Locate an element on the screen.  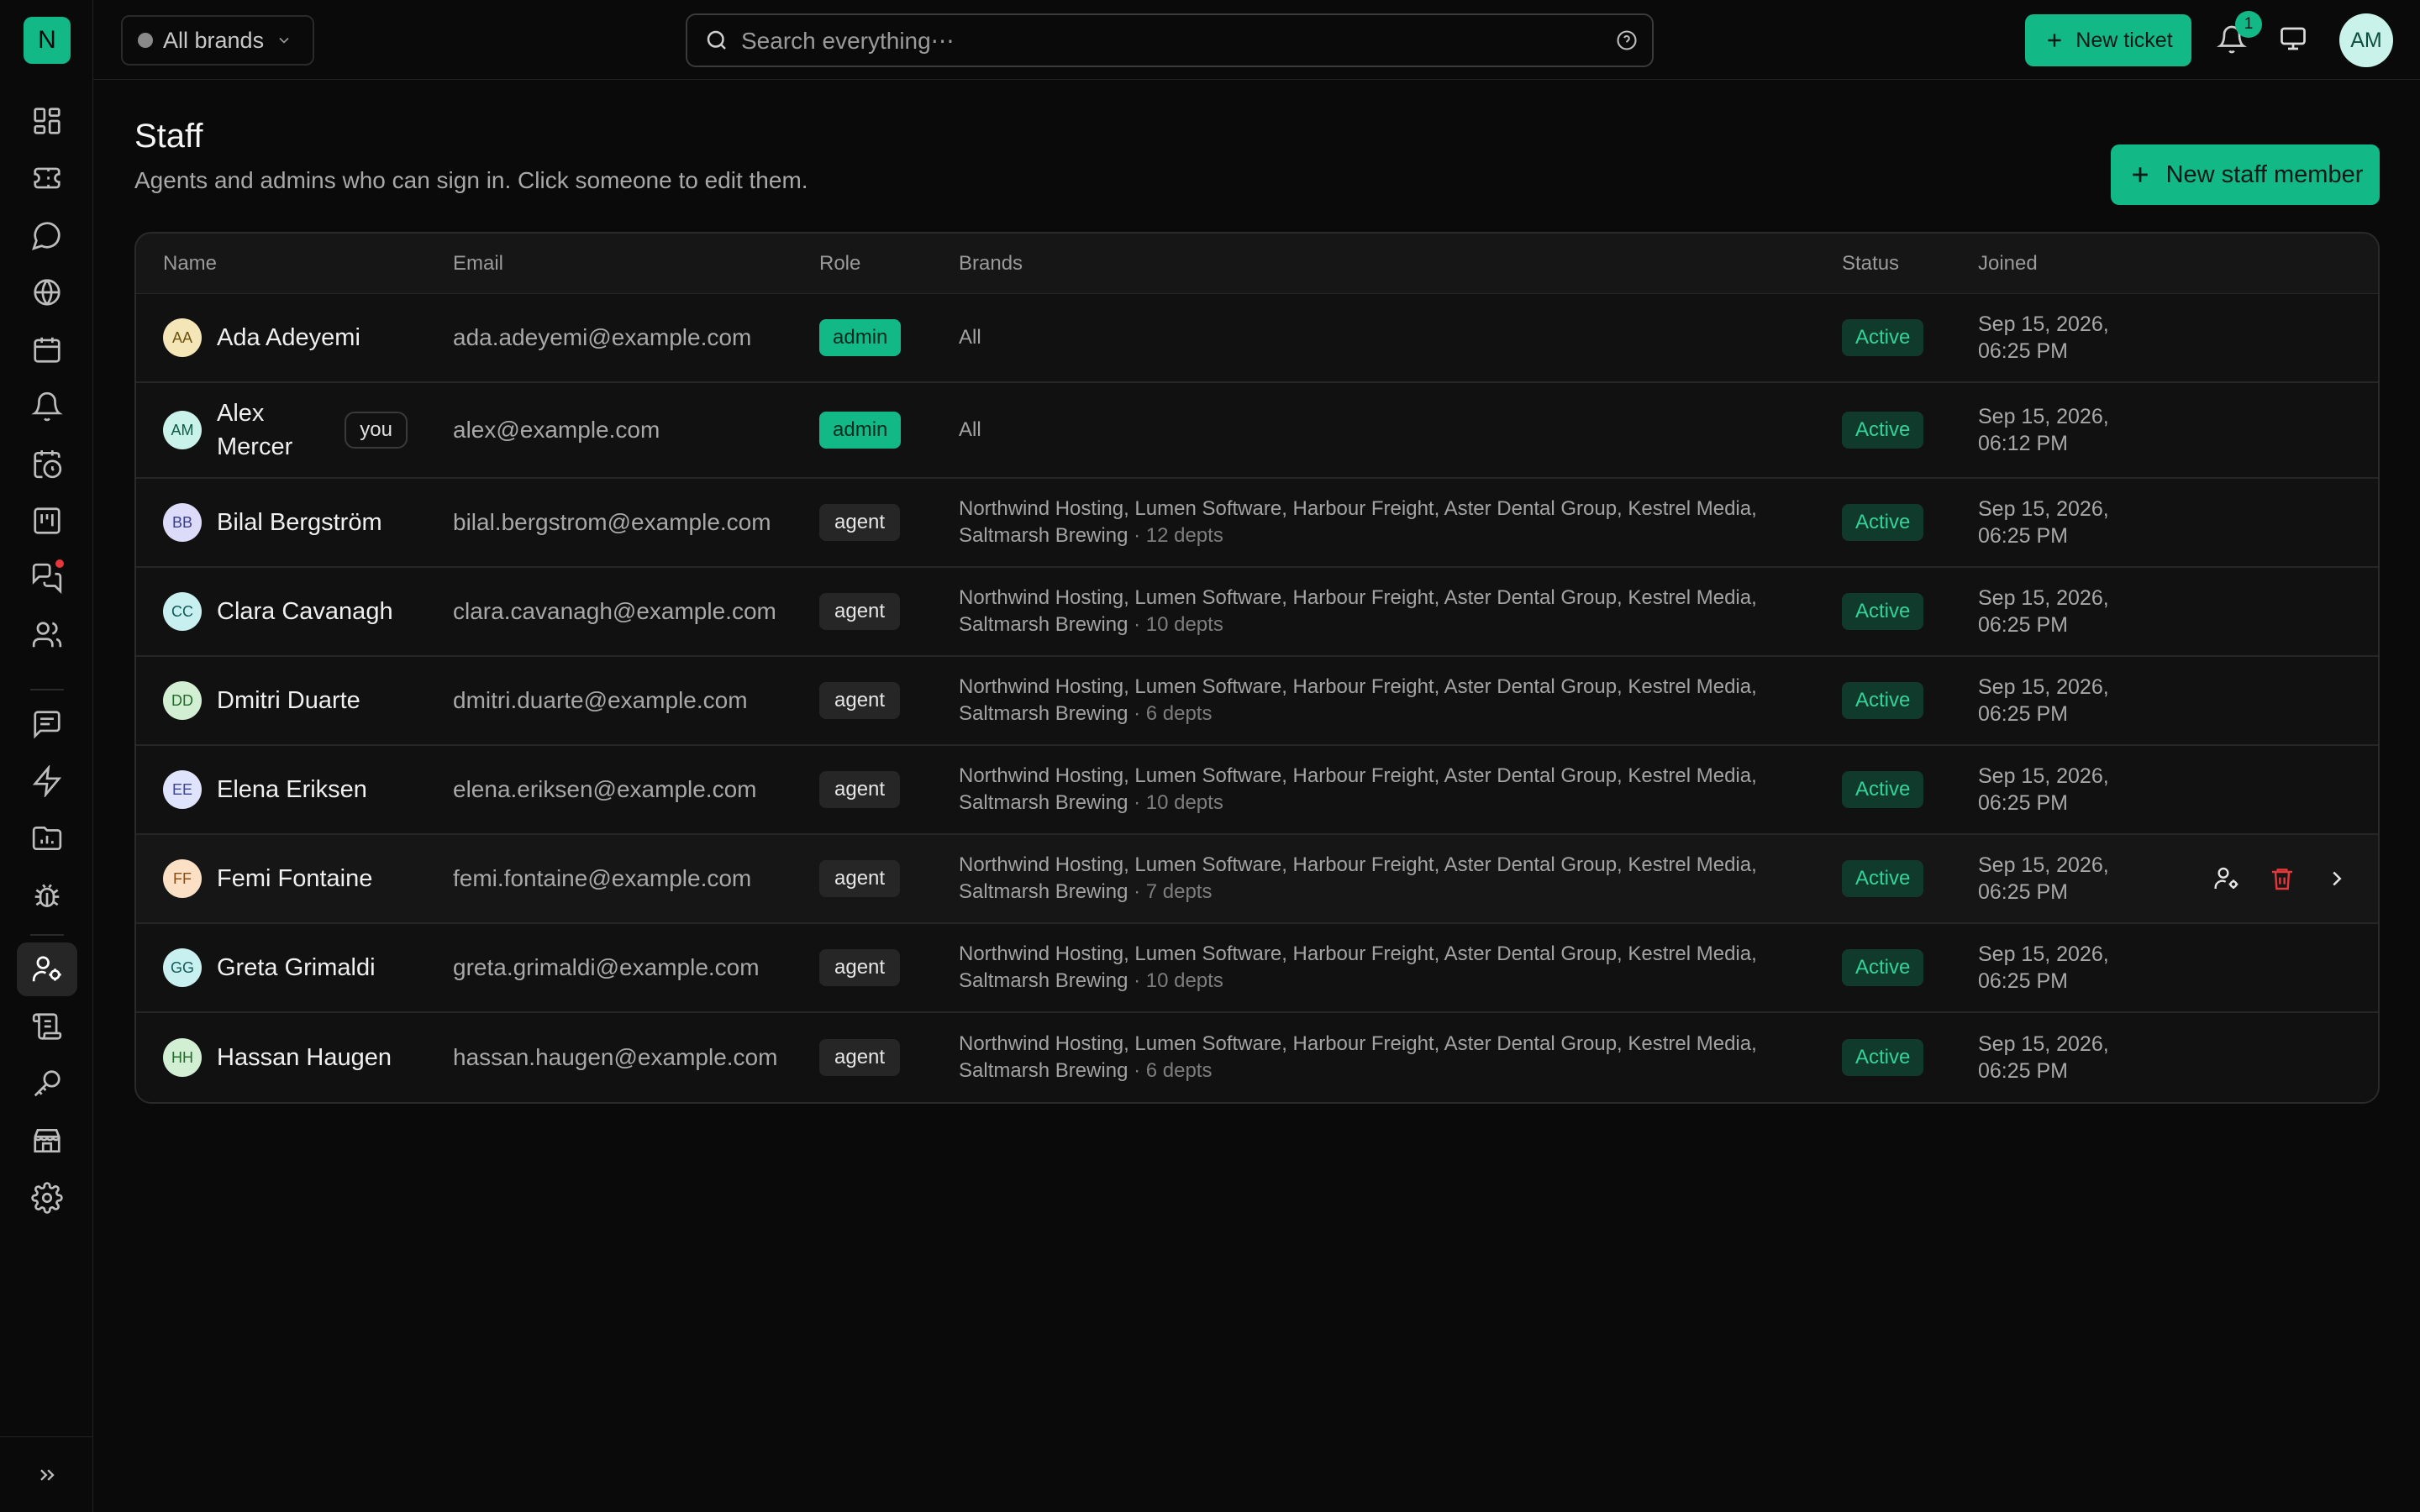
globe-icon is located at coordinates (47, 292).